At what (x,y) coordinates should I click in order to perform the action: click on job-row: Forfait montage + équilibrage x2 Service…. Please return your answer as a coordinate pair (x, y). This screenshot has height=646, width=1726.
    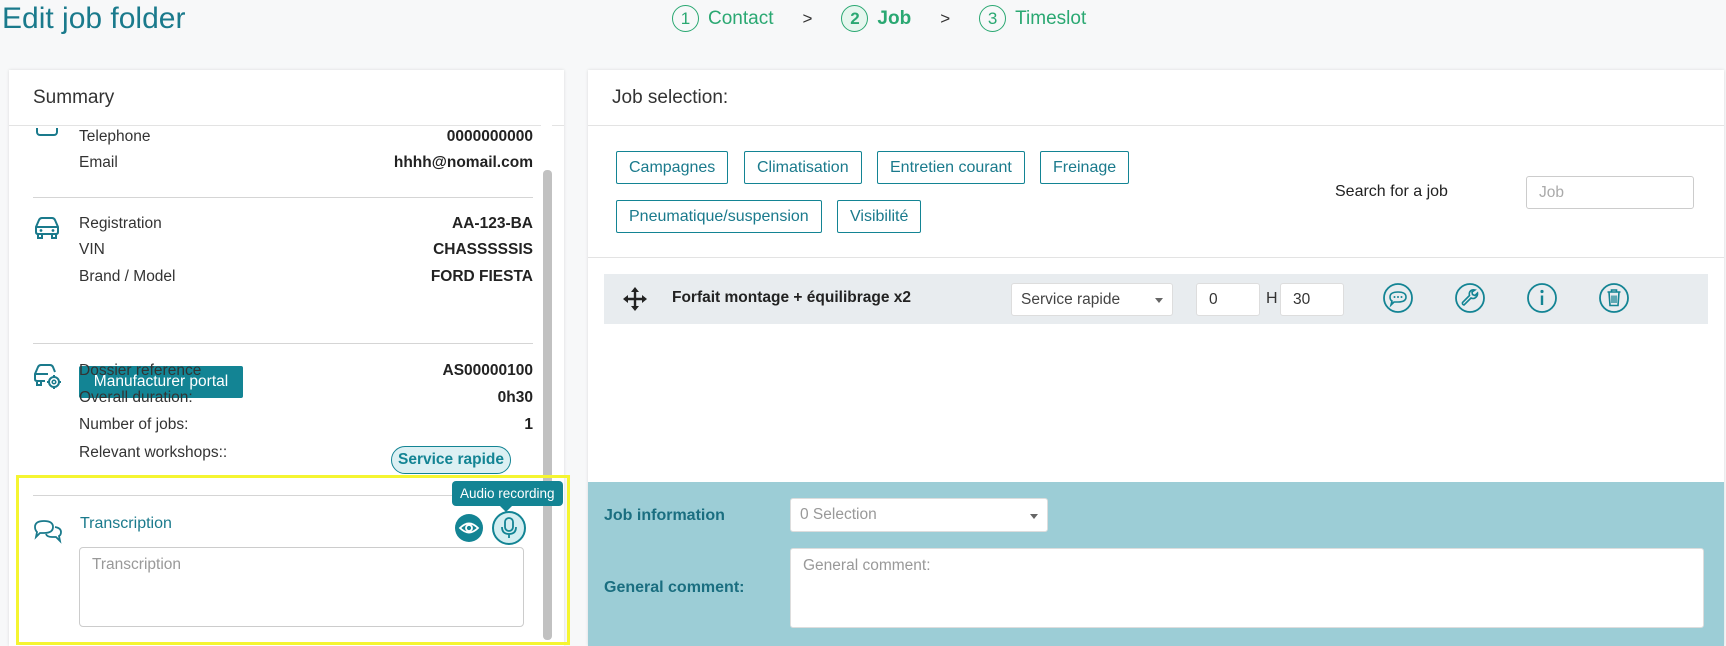
    Looking at the image, I should click on (1156, 299).